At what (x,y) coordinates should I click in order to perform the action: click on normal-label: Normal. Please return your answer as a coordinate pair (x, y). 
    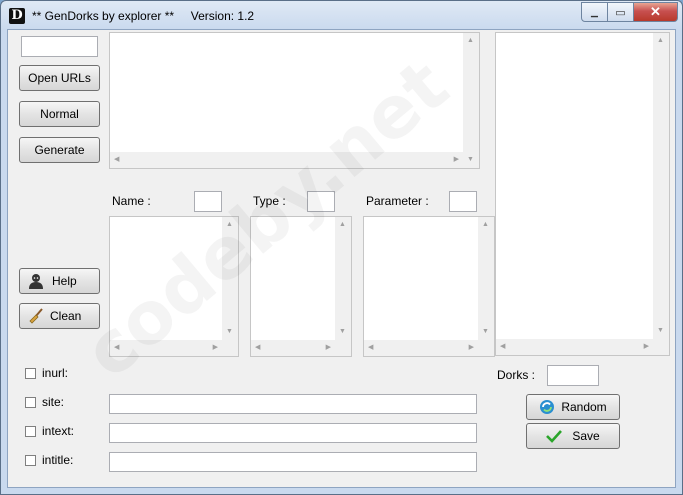
    Looking at the image, I should click on (59, 114).